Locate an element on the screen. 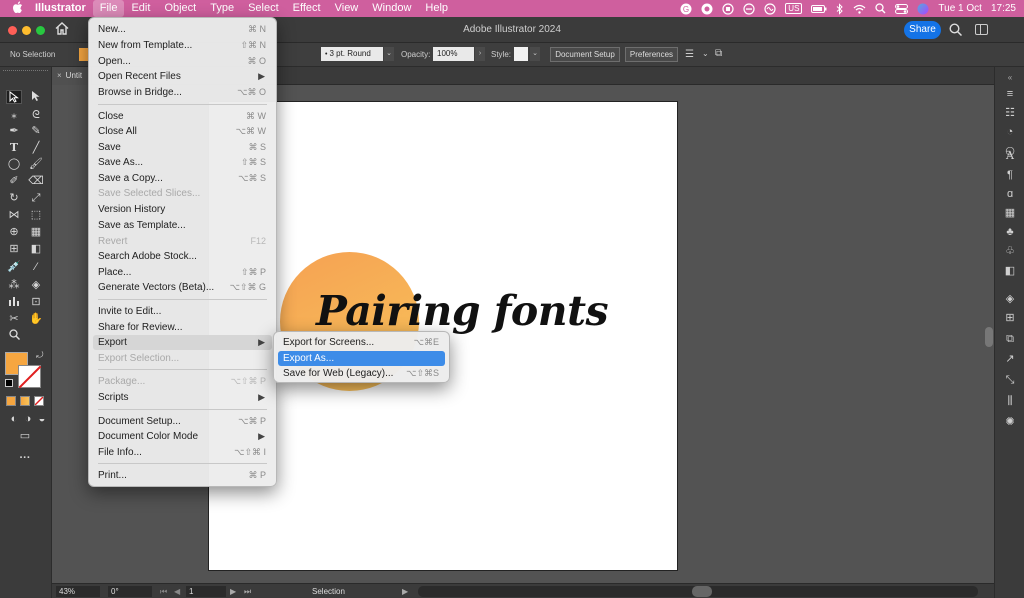 The width and height of the screenshot is (1024, 598). paragraph-panel-icon: ¶ is located at coordinates (1010, 175).